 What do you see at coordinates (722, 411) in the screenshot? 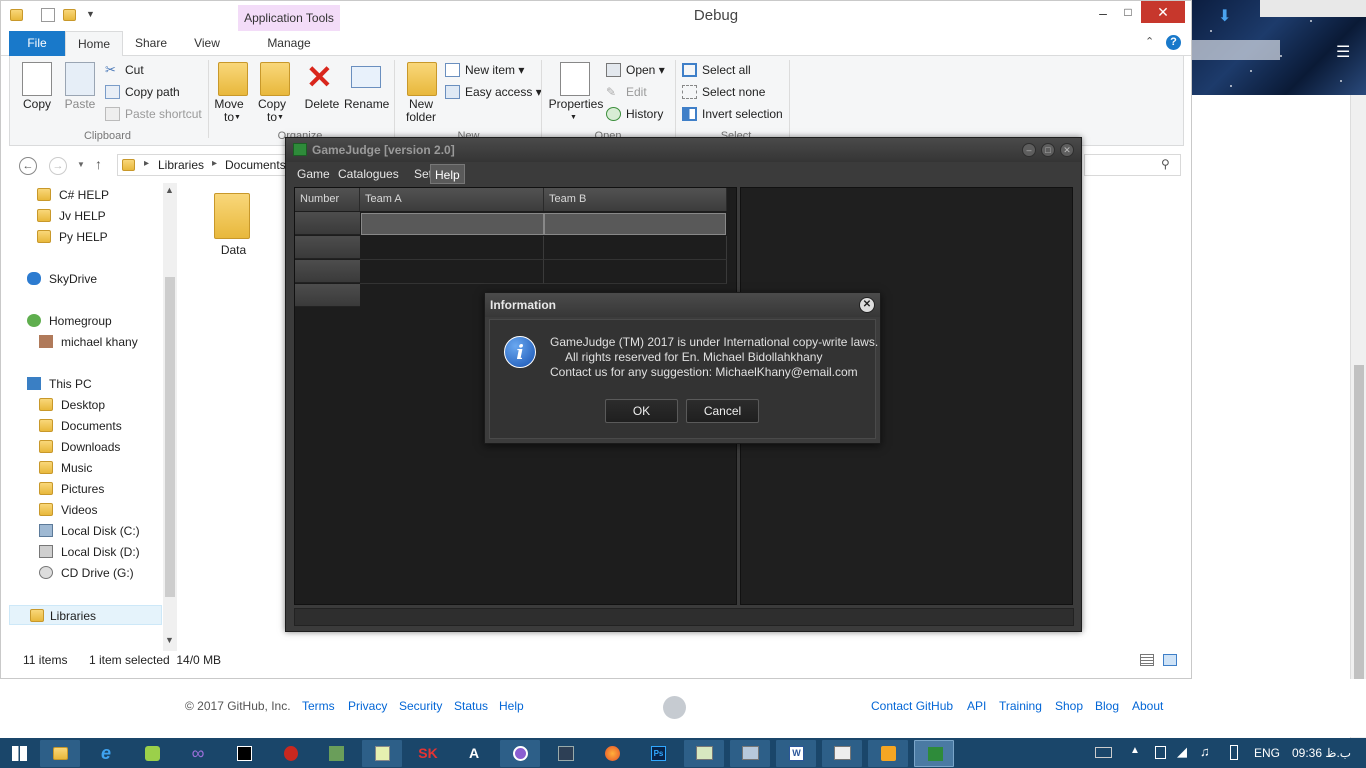
I see `cancel-button: Cancel` at bounding box center [722, 411].